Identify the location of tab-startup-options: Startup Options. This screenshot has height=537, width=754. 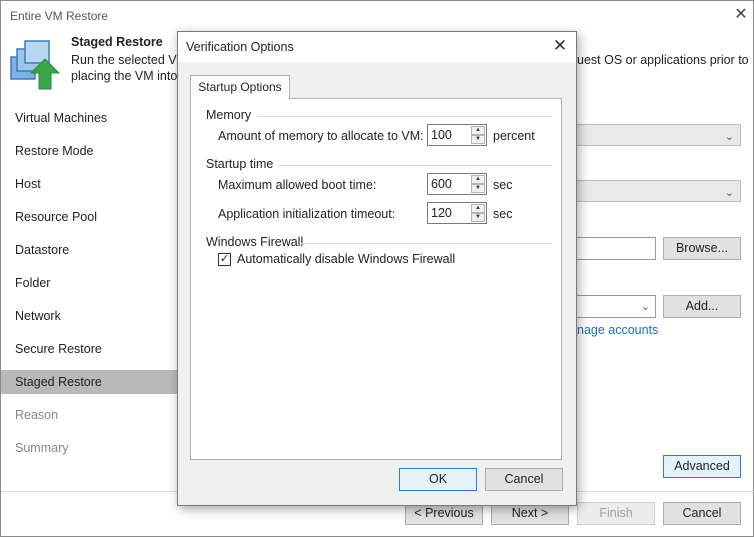
(240, 87).